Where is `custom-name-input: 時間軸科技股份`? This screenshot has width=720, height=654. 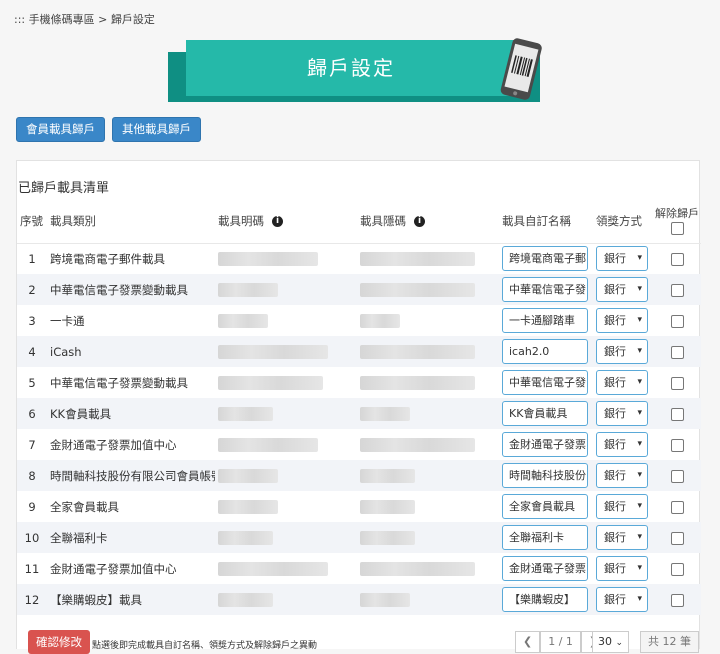 custom-name-input: 時間軸科技股份 is located at coordinates (545, 475).